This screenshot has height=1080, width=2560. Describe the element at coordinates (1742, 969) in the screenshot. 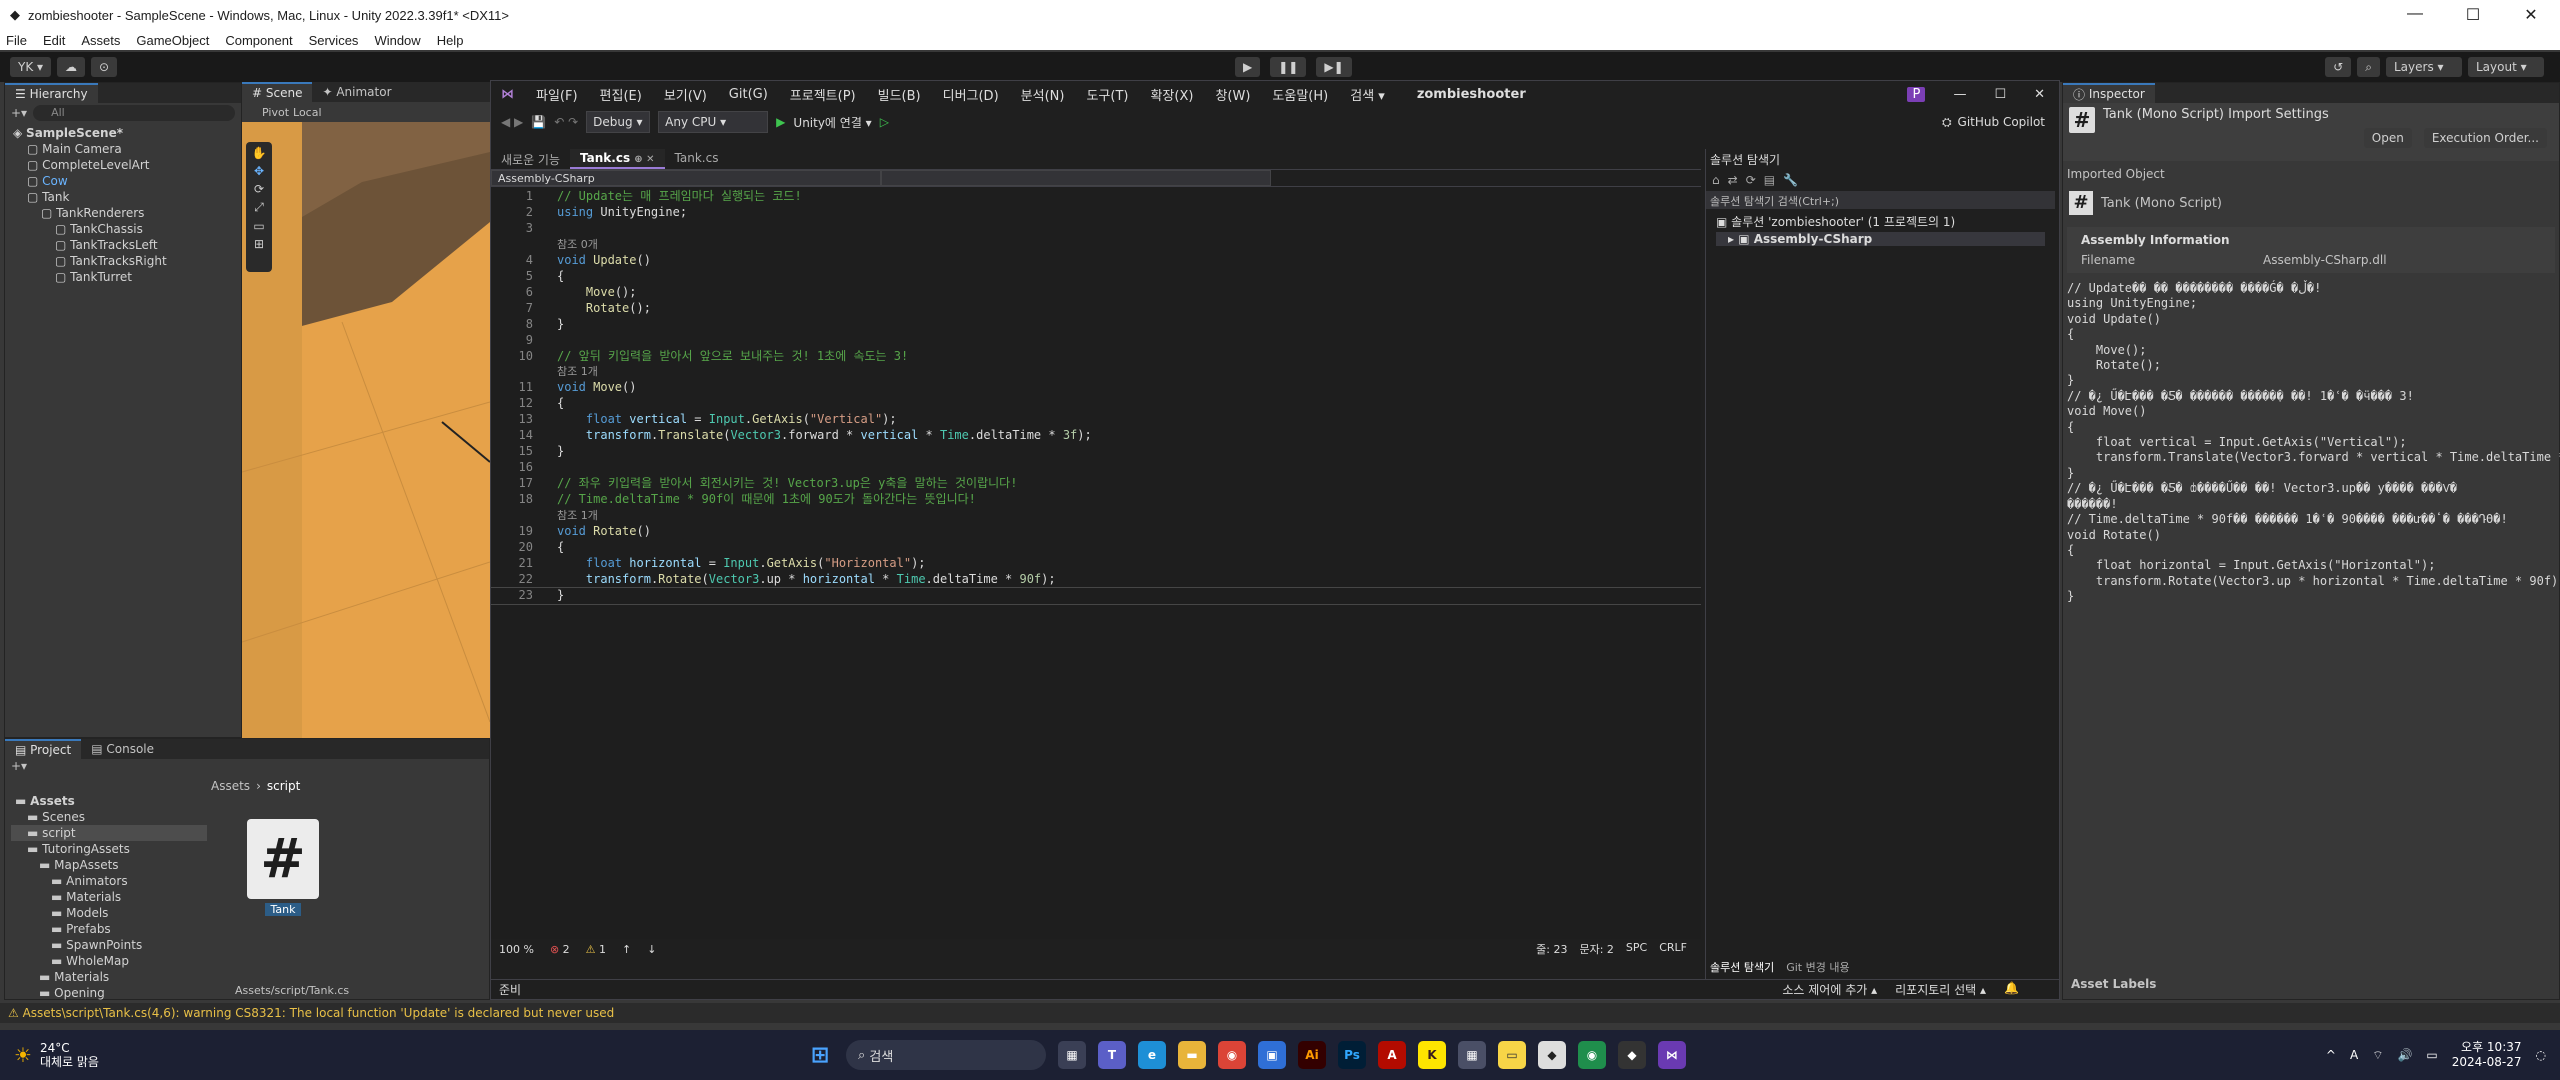

I see `tab-solution-explorer: 솔루션 탐색기` at that location.